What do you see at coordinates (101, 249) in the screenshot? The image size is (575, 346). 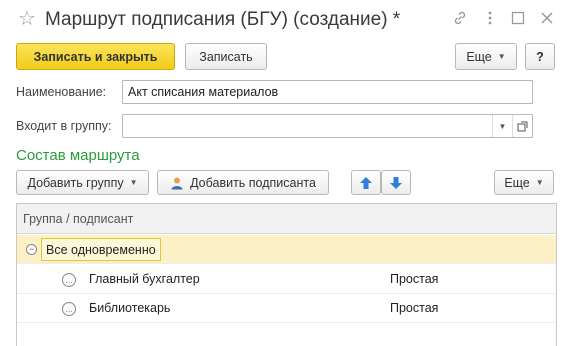 I see `group-row-label: Все одновременно` at bounding box center [101, 249].